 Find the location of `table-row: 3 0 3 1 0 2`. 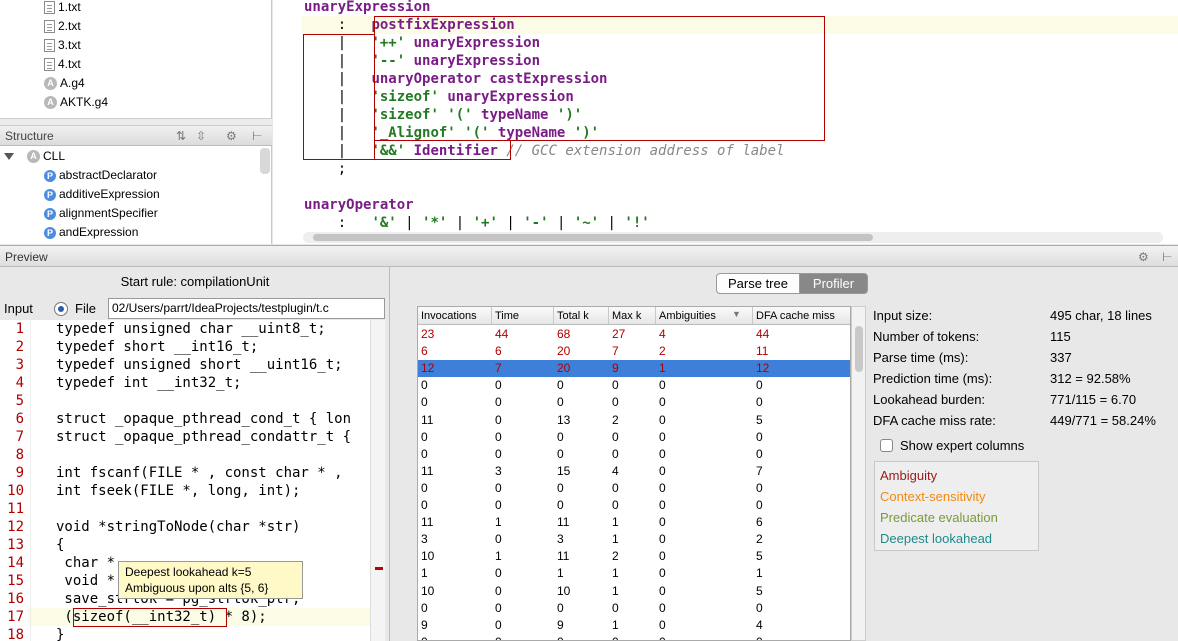

table-row: 3 0 3 1 0 2 is located at coordinates (634, 539).